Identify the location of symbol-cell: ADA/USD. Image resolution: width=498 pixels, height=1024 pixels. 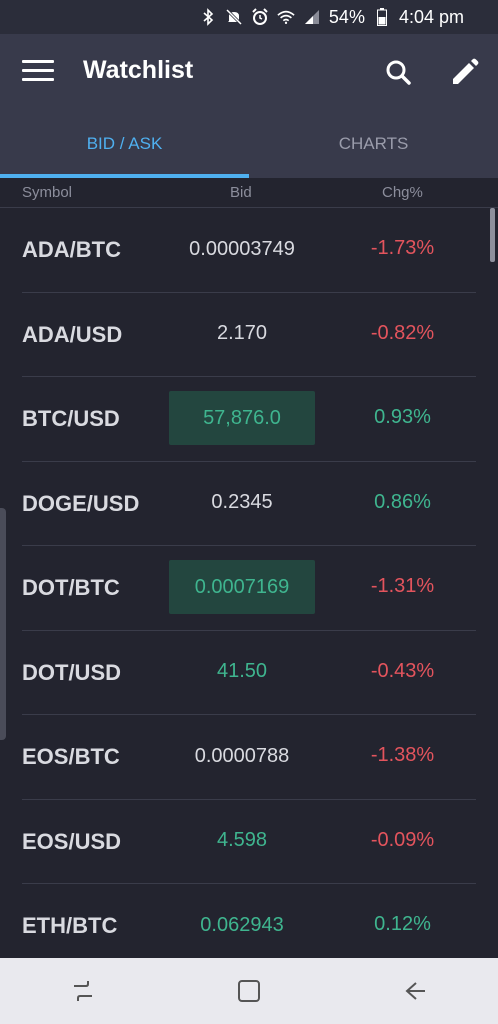
(72, 334).